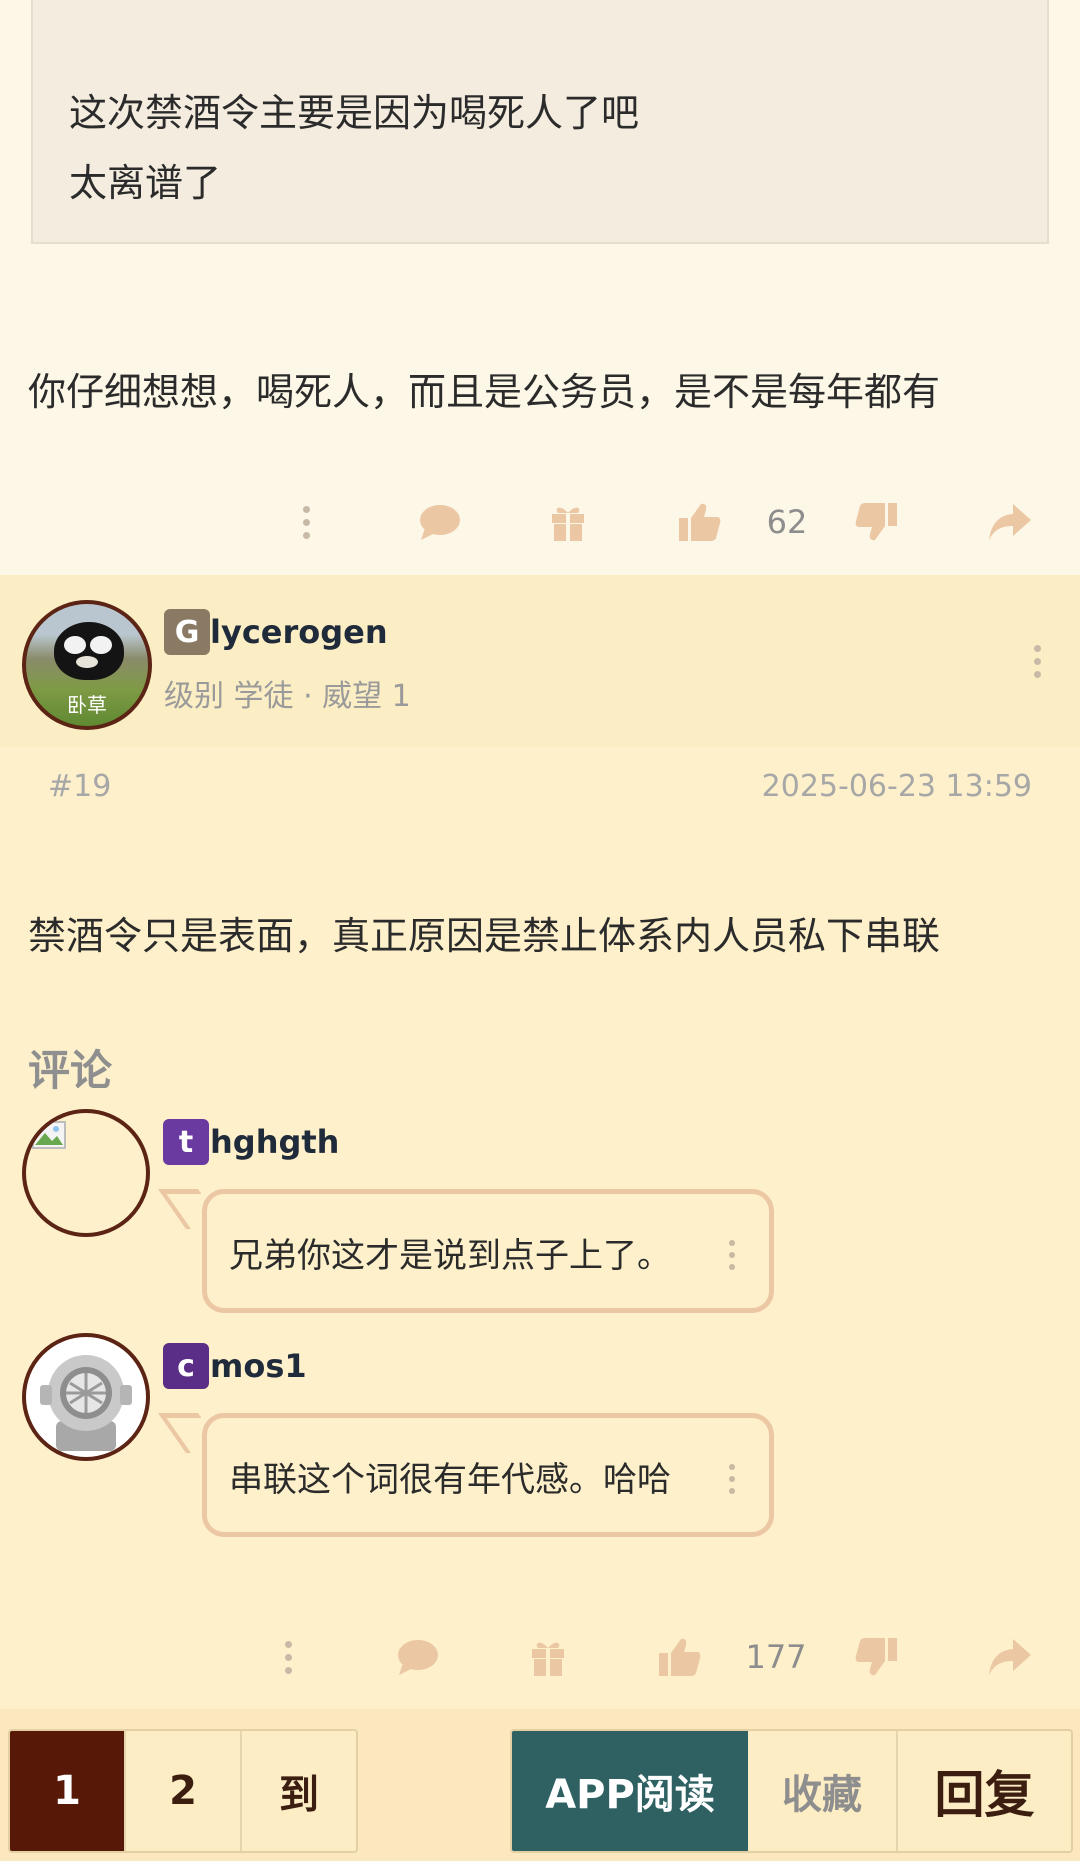 The image size is (1080, 1861). I want to click on like-count-text: 177, so click(776, 1657).